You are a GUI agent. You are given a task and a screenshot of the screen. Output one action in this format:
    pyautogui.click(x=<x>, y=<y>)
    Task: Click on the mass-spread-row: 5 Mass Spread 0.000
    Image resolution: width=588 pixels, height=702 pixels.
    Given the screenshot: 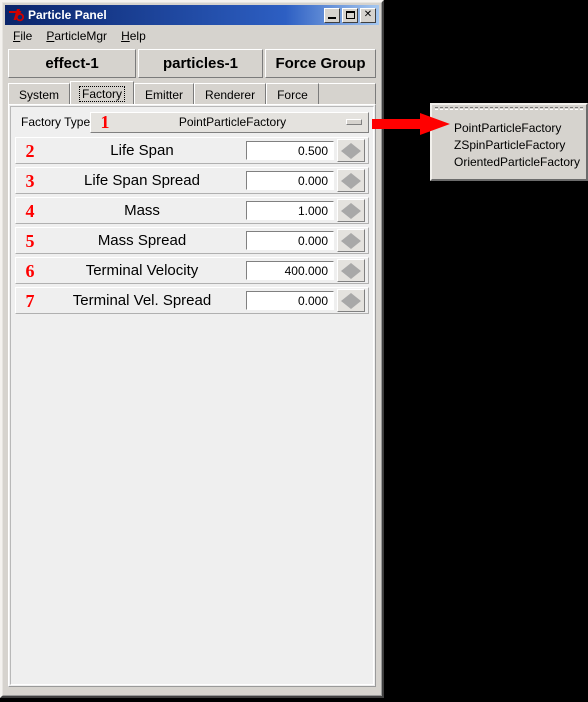 What is the action you would take?
    pyautogui.click(x=192, y=240)
    